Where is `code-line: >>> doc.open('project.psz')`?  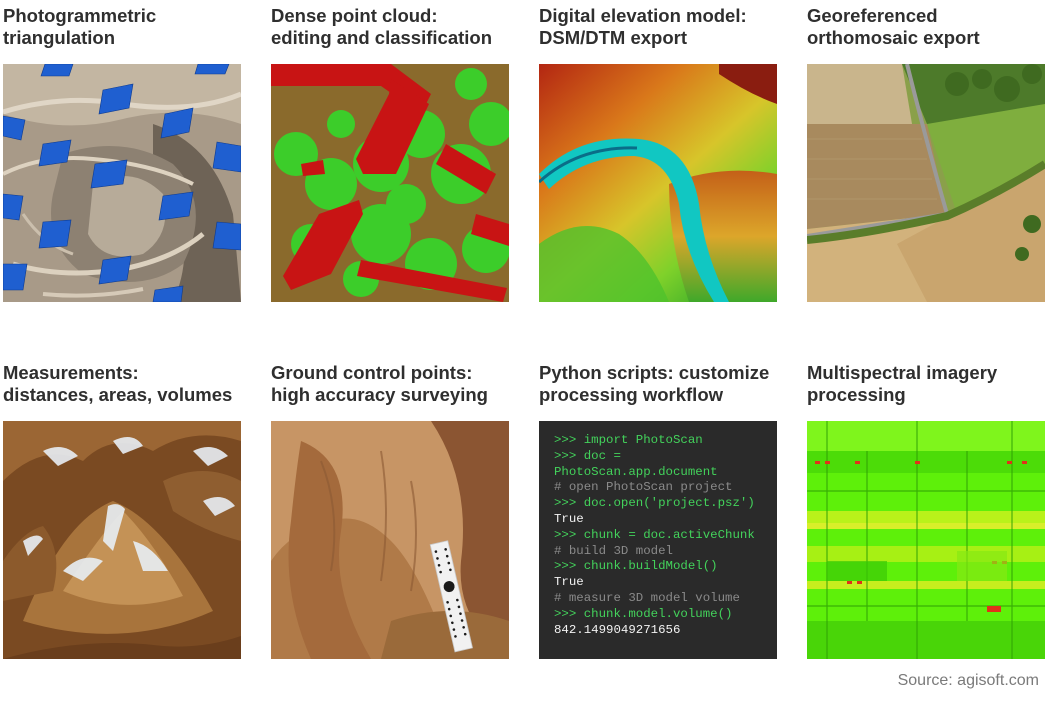
code-line: >>> doc.open('project.psz') is located at coordinates (654, 503).